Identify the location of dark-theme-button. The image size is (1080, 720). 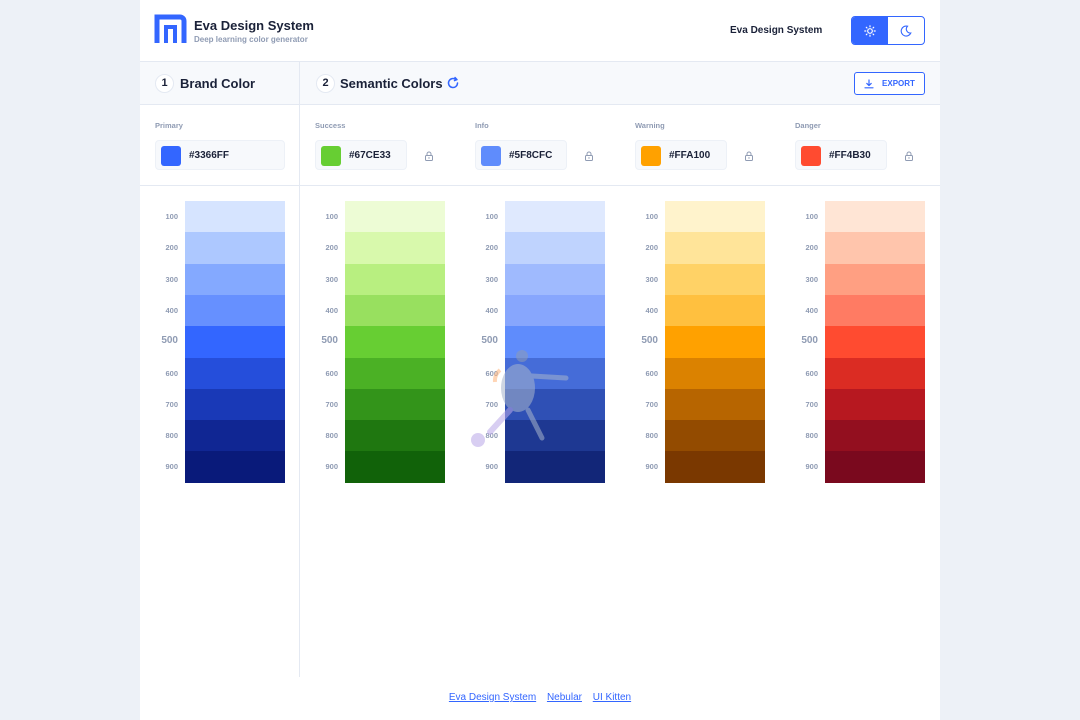
(906, 30).